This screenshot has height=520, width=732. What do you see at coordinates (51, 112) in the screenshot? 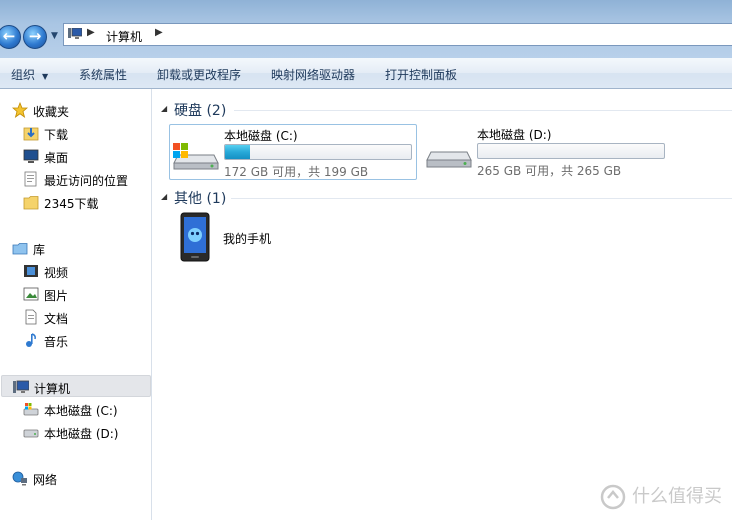
I see `nav-favorites-label: 收藏夹` at bounding box center [51, 112].